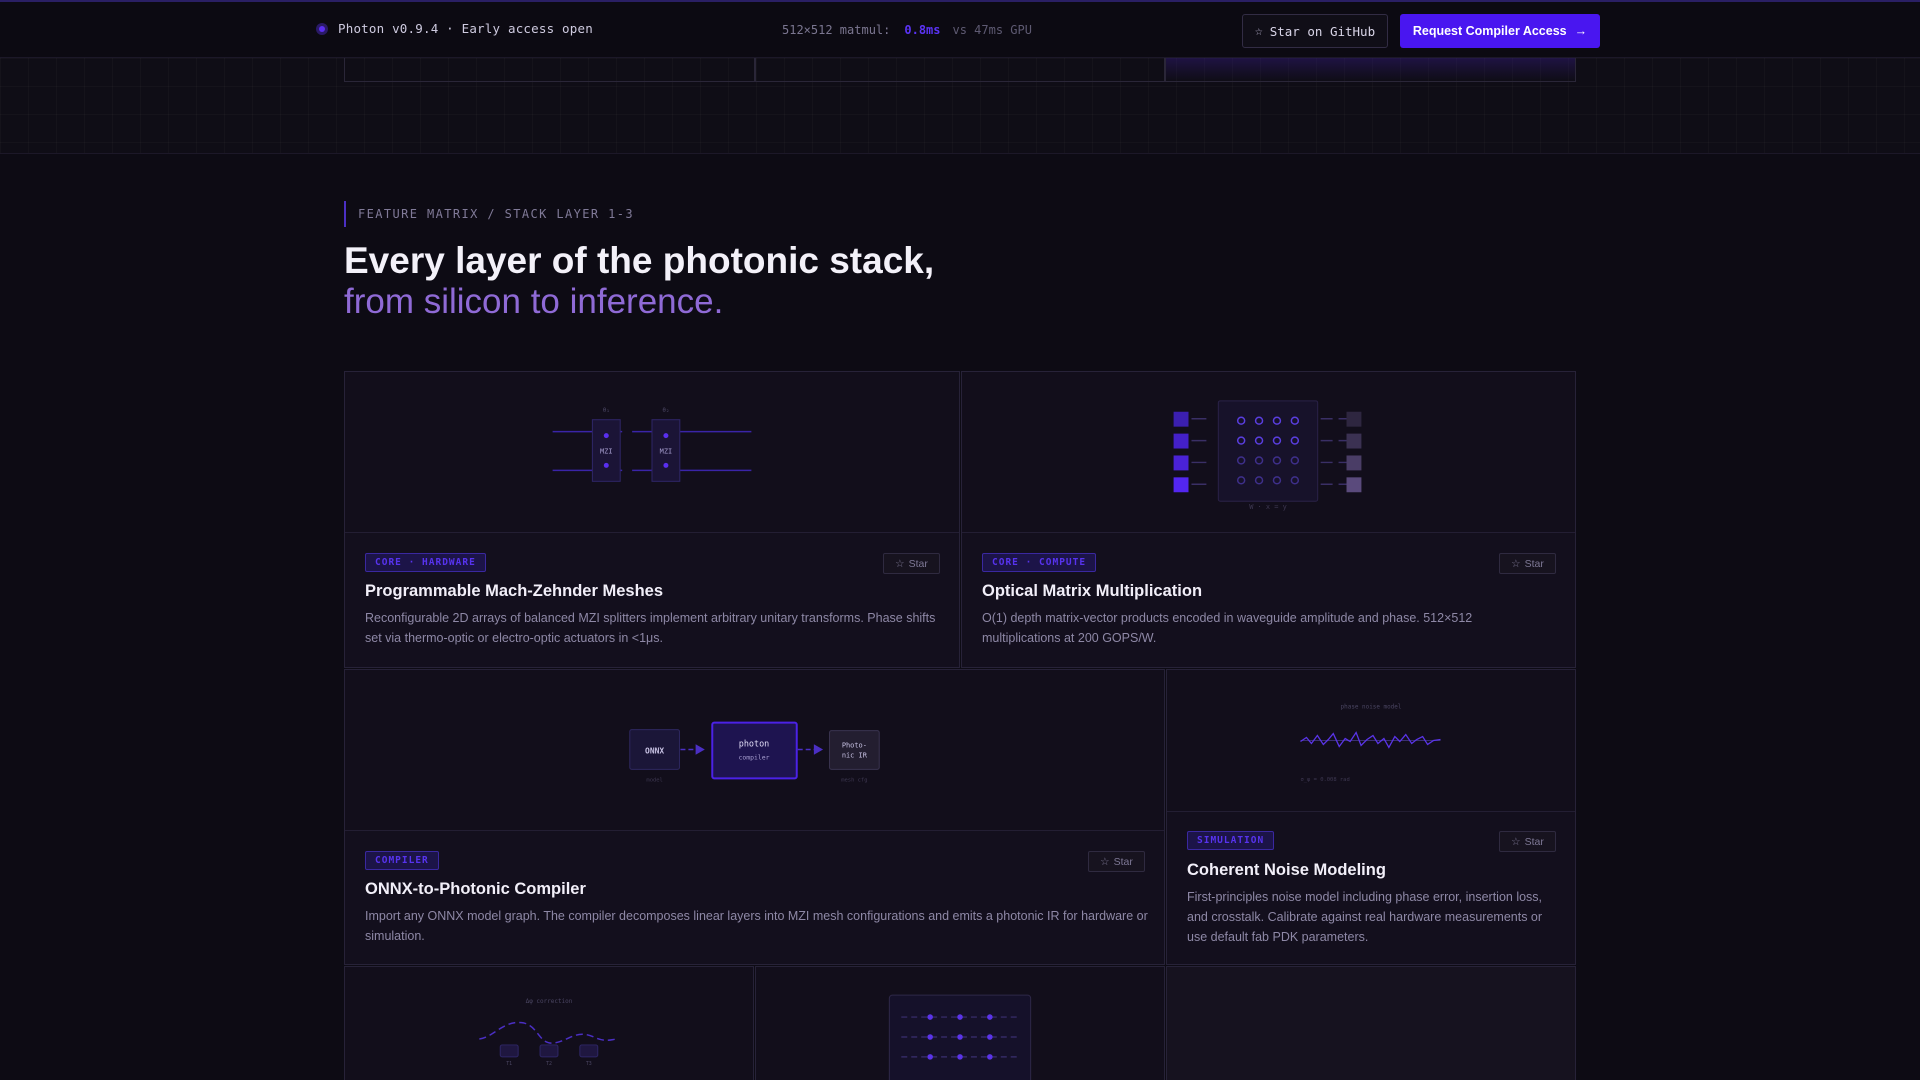  I want to click on node-onnx-caption: model, so click(654, 780).